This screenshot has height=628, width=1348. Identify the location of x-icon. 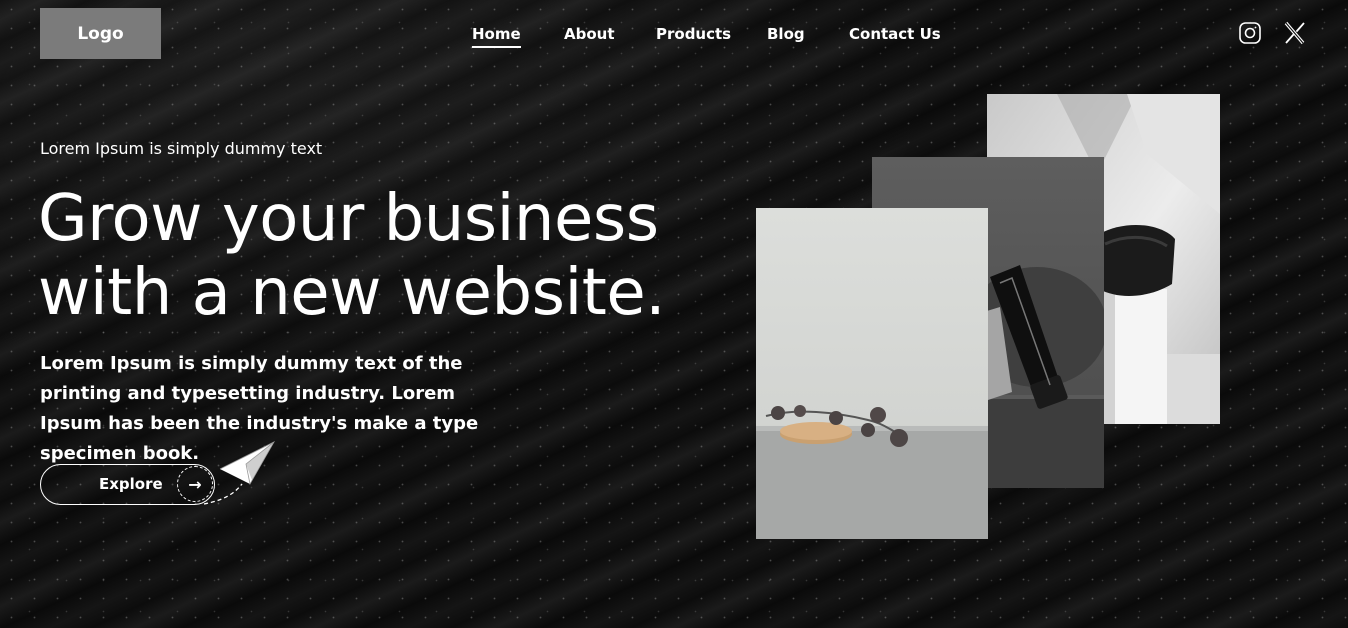
(1295, 35).